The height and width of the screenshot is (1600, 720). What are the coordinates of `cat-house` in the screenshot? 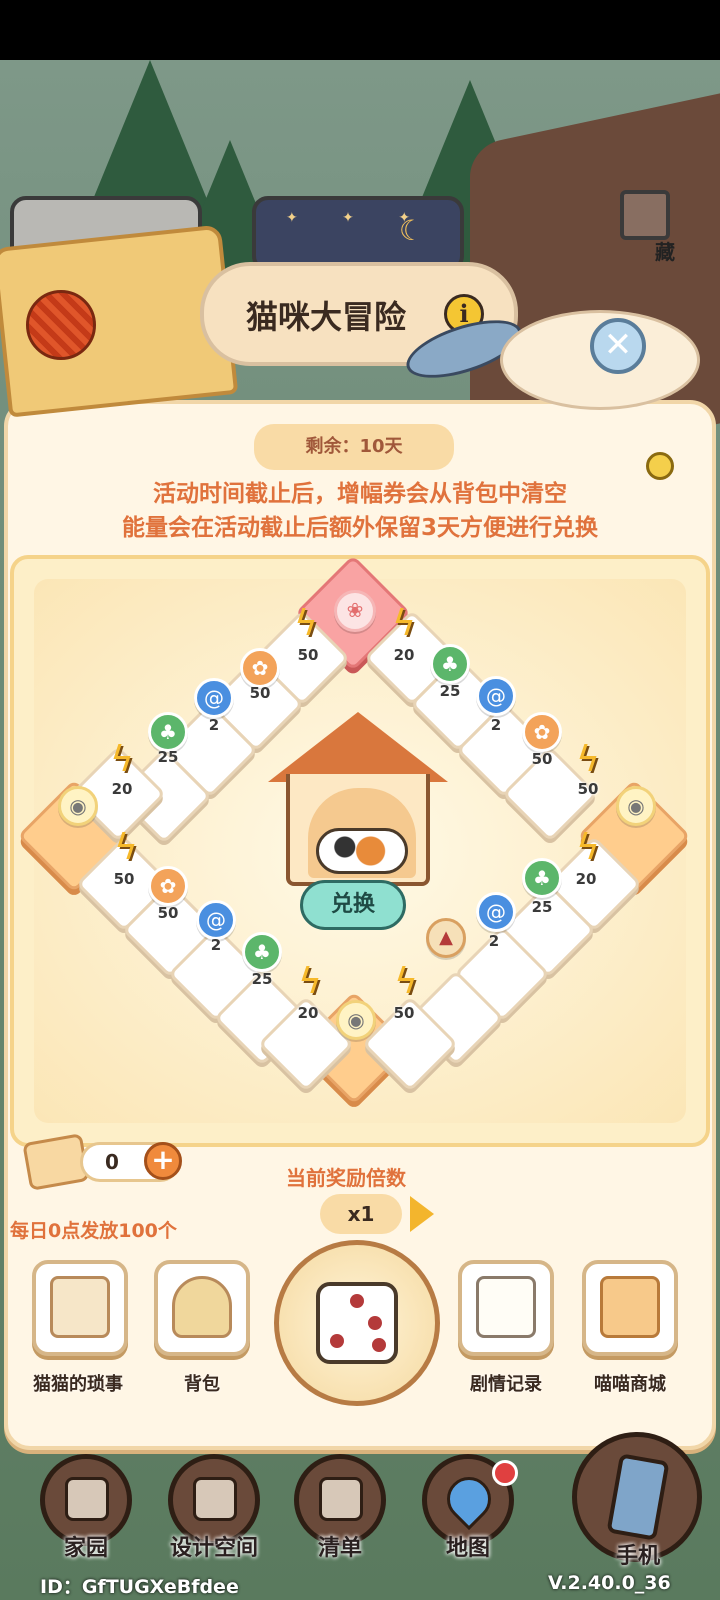 It's located at (358, 799).